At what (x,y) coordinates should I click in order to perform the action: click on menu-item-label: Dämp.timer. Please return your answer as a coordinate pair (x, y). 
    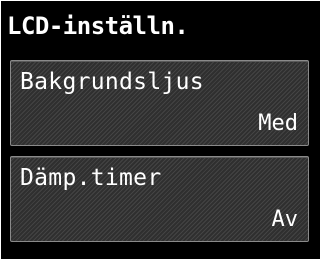
    Looking at the image, I should click on (91, 178).